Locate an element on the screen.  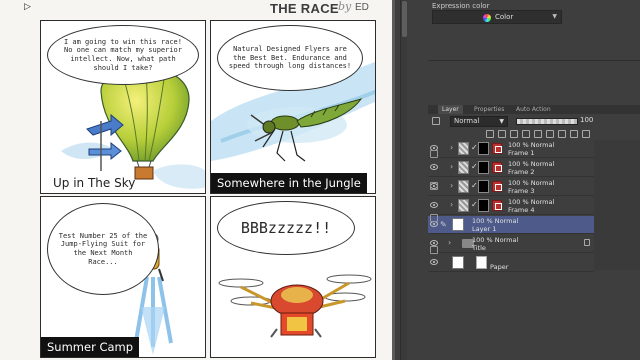
mouse-cursor-icon: ▷ is located at coordinates (27, 7).